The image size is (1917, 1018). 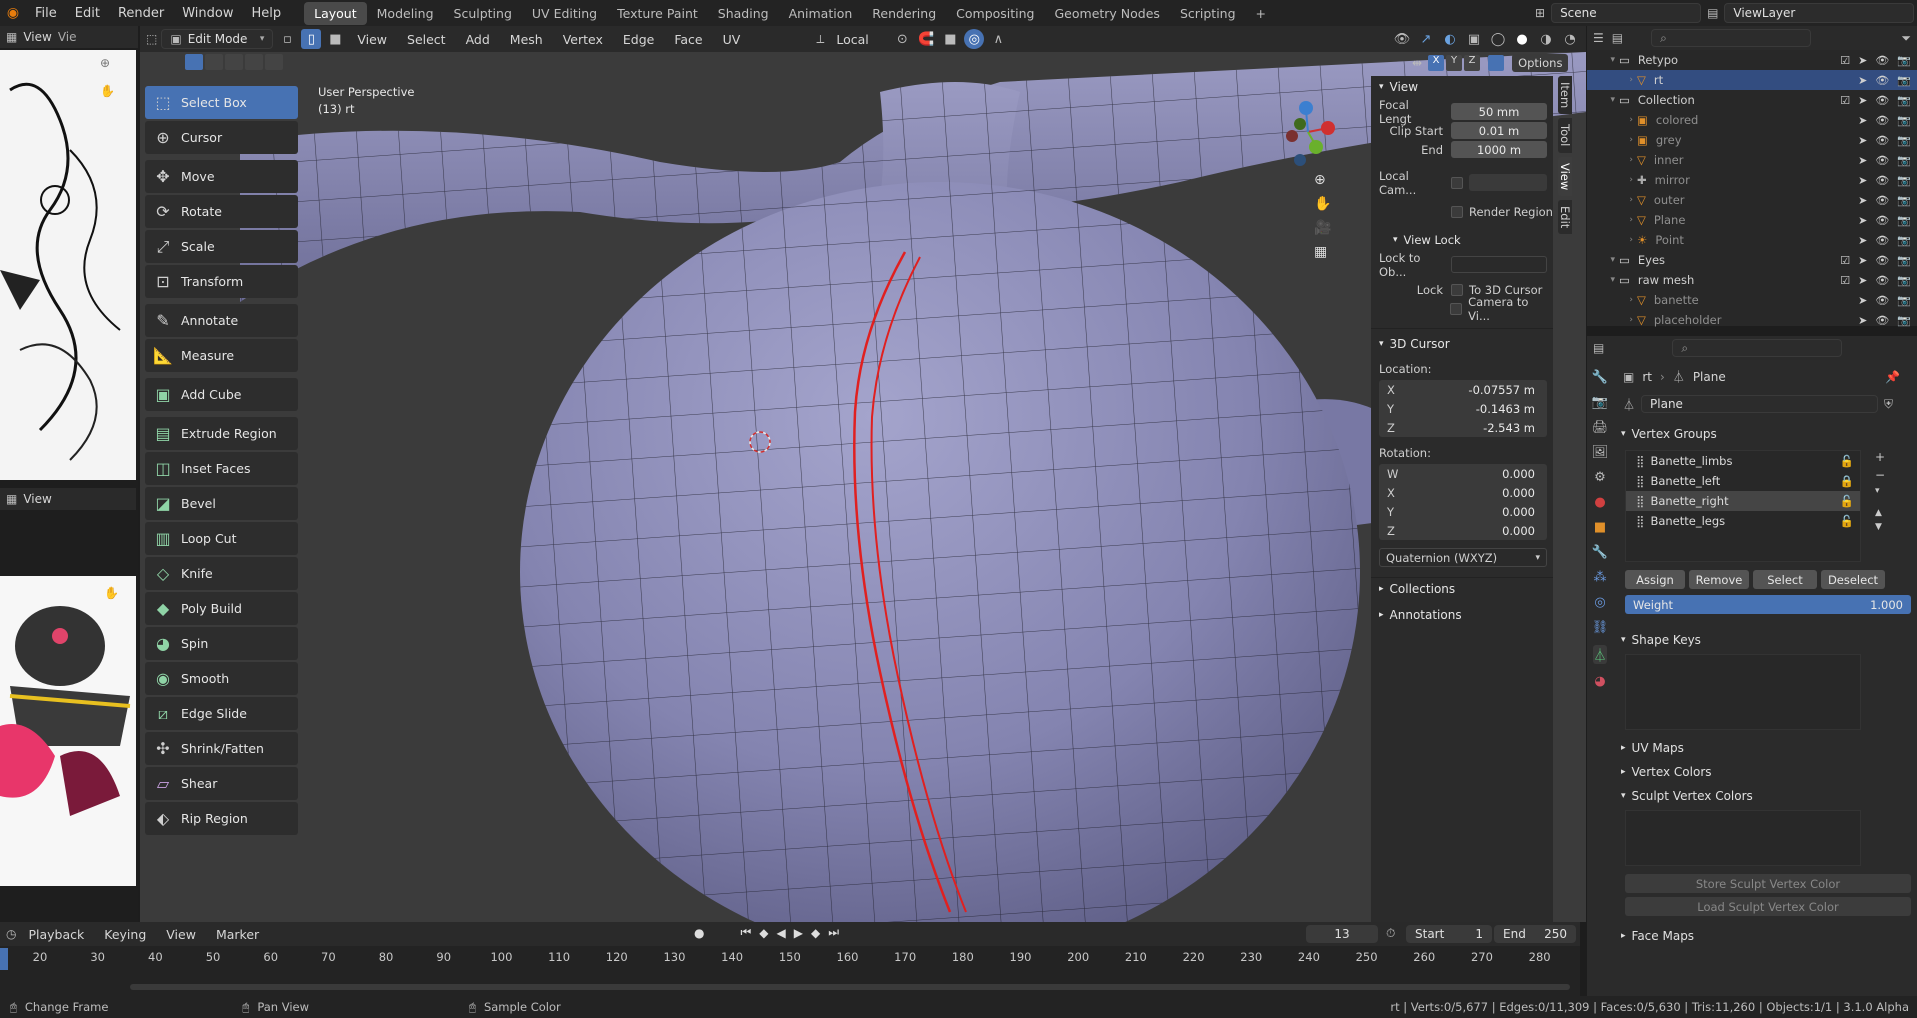 I want to click on ortho-toggle-icon: ▦, so click(x=1322, y=252).